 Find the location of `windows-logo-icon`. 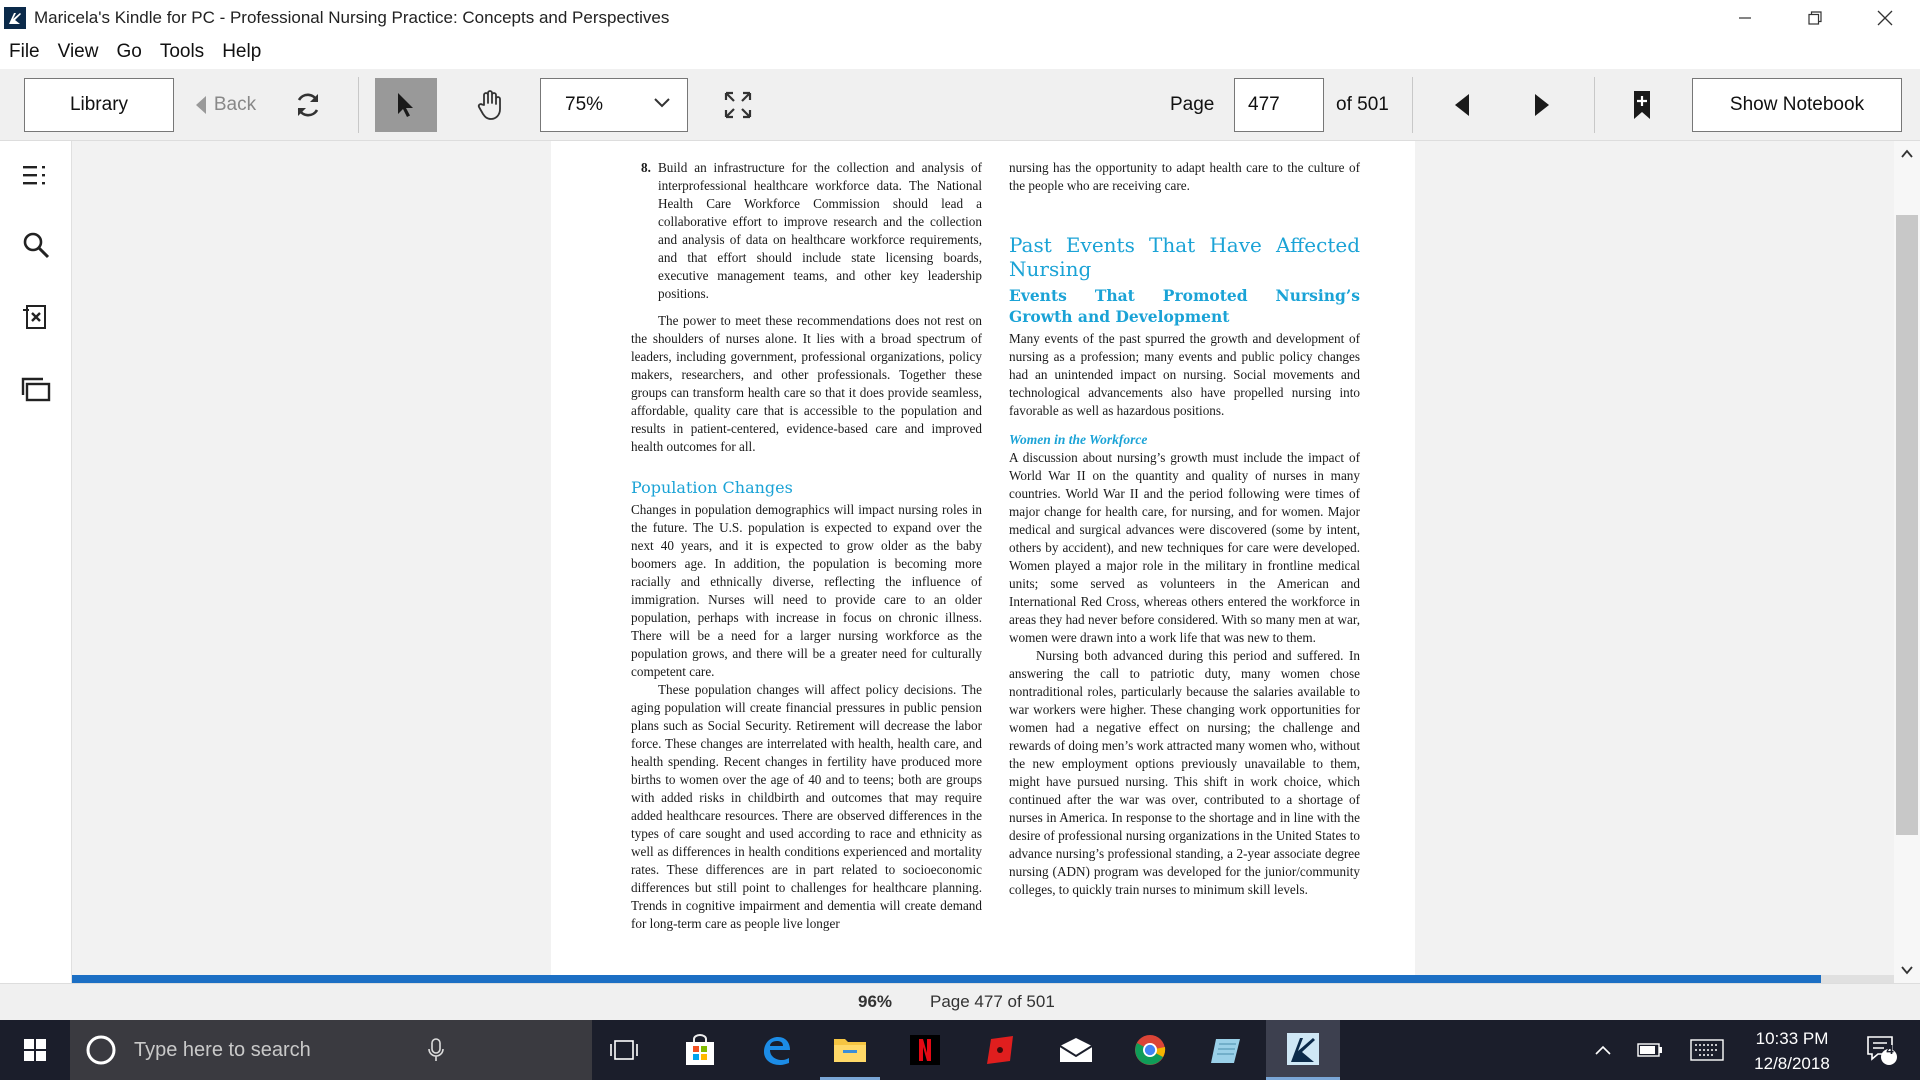

windows-logo-icon is located at coordinates (35, 1050).